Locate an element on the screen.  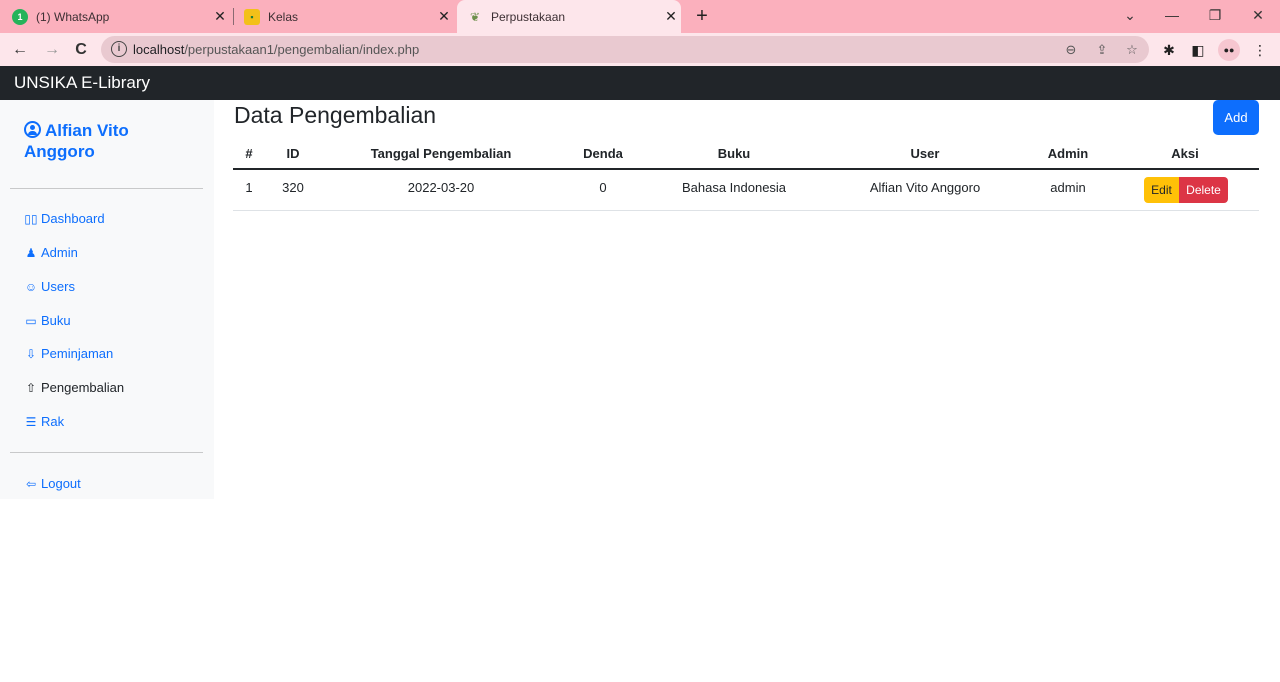
delete-button: Delete is located at coordinates (1203, 190).